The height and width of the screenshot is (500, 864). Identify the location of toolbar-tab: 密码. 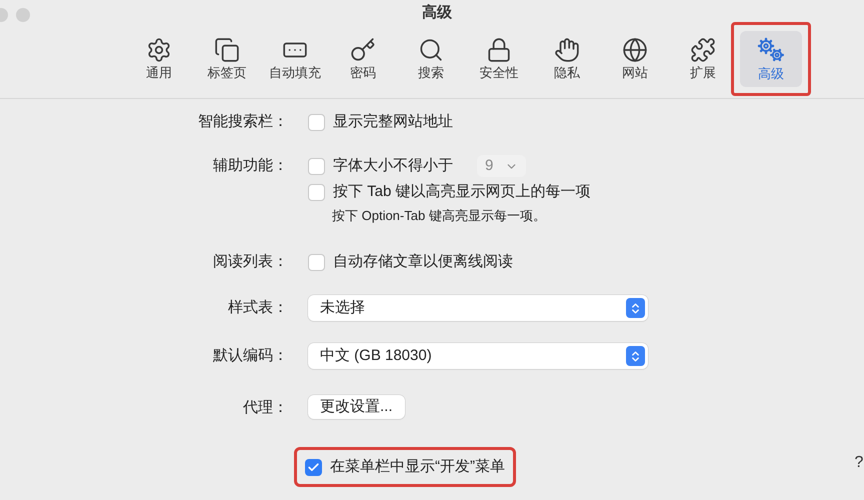
(363, 59).